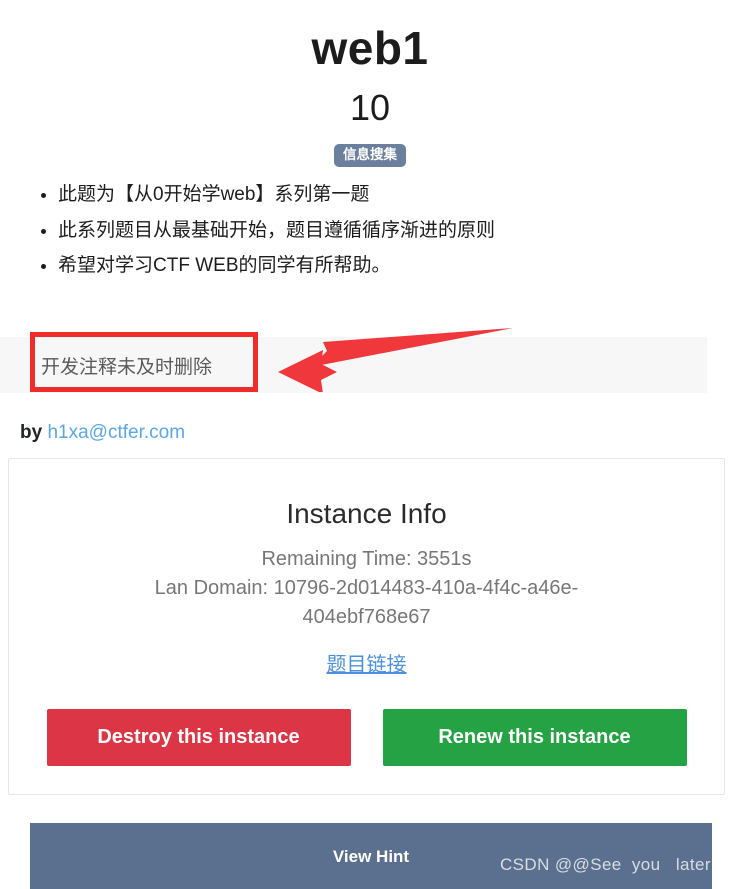 The width and height of the screenshot is (740, 889). I want to click on list-item: 此题为【从0开始学web】系列第一题, so click(399, 194).